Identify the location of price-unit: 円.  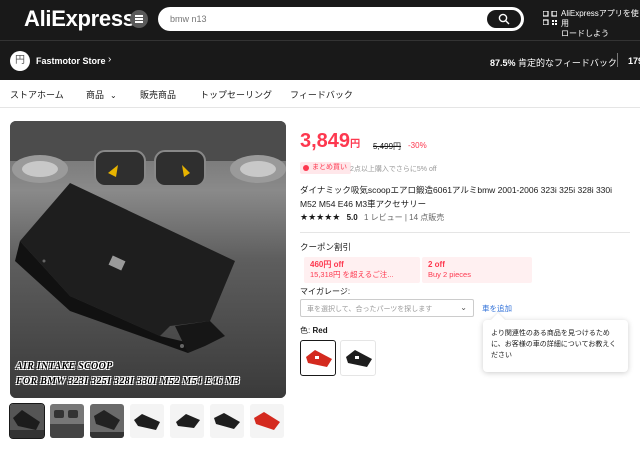
(355, 144).